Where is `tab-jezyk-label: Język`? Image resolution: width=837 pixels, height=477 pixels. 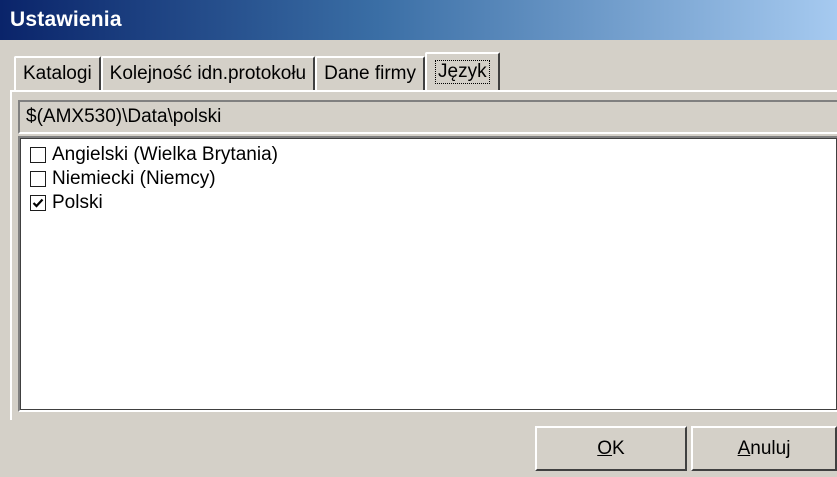
tab-jezyk-label: Język is located at coordinates (462, 72).